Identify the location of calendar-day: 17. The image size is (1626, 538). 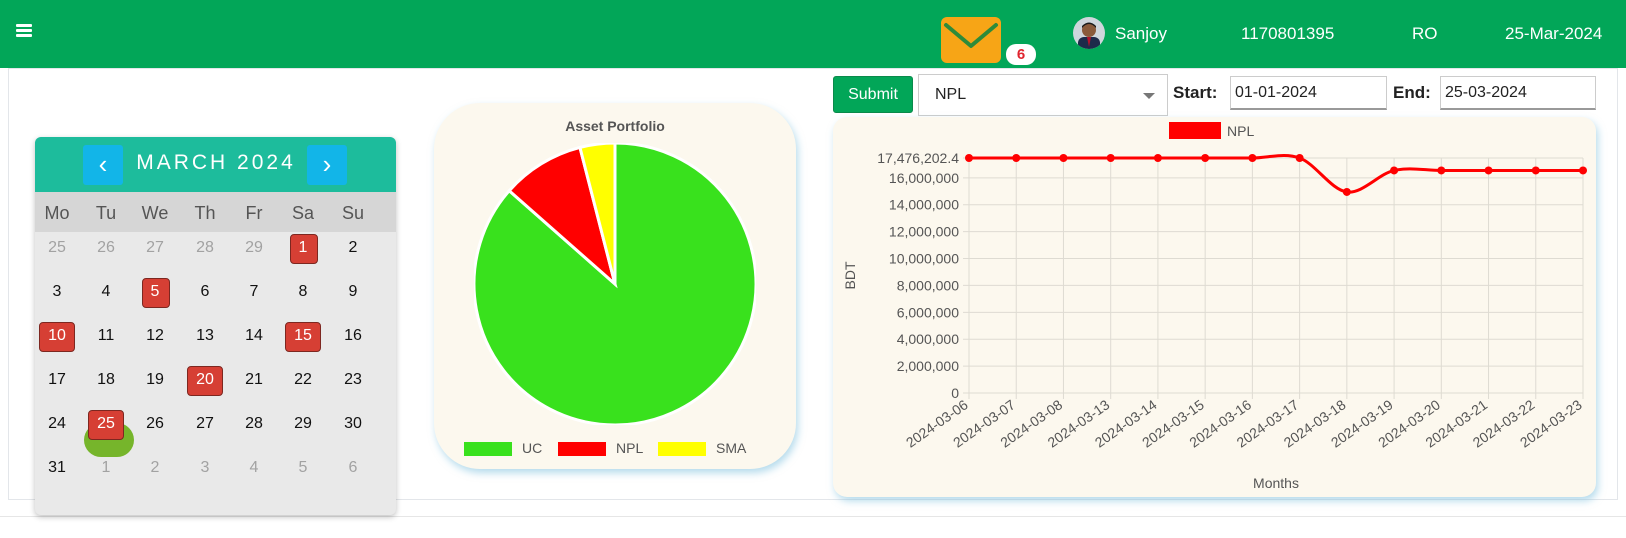
(57, 380).